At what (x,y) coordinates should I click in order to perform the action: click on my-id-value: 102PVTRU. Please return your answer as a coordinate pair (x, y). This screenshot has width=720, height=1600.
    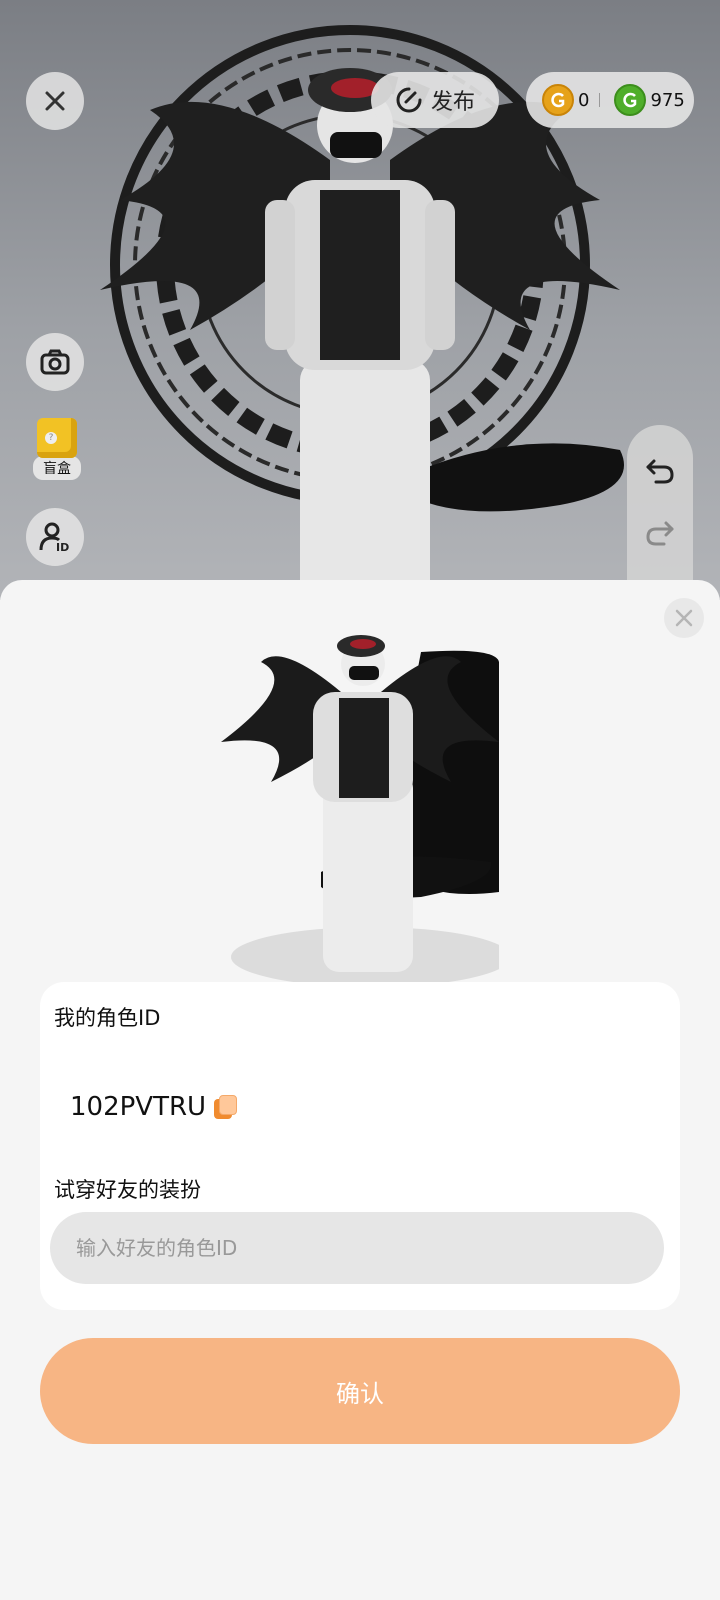
    Looking at the image, I should click on (138, 1107).